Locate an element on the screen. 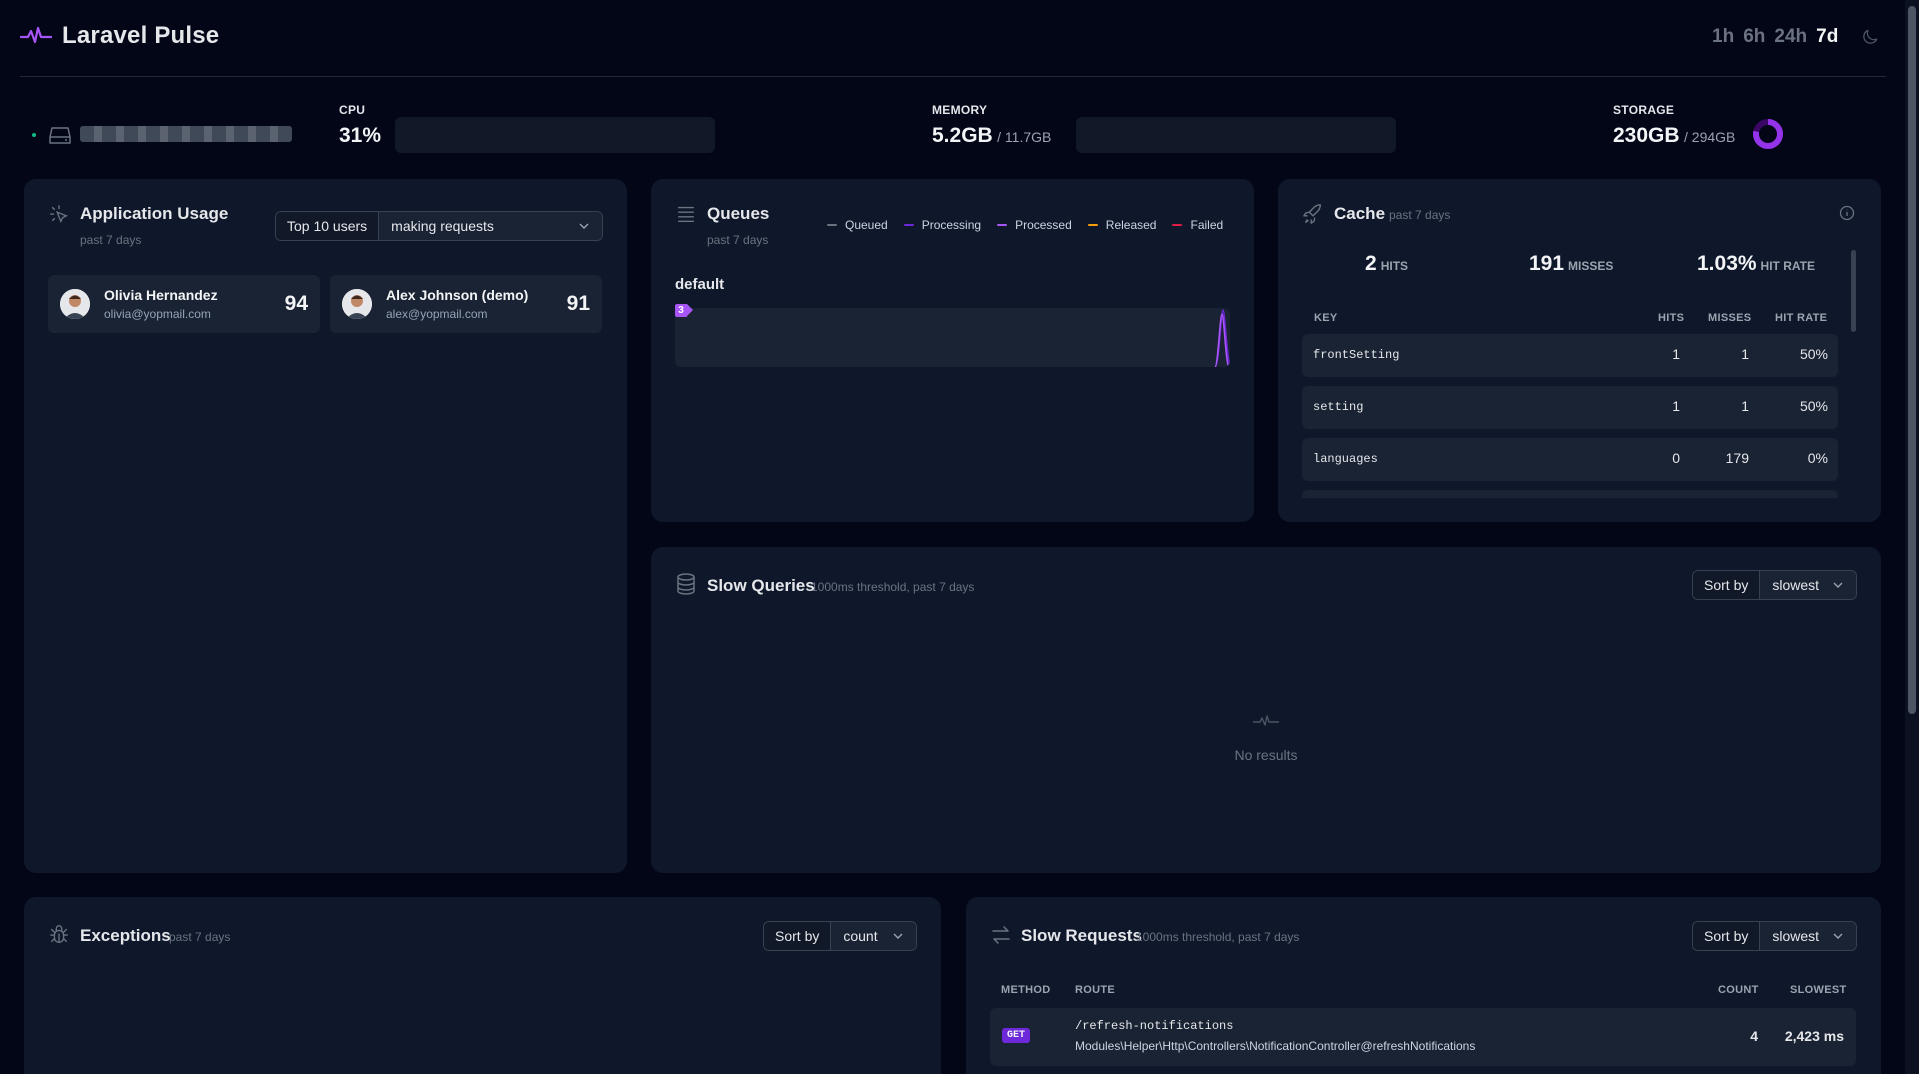 The width and height of the screenshot is (1919, 1074). cache-subtitle: past 7 days is located at coordinates (1420, 215).